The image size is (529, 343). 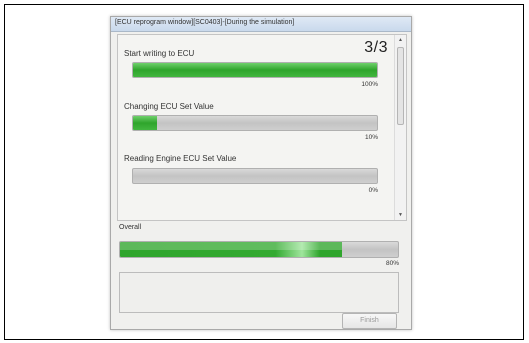 I want to click on vertical-scrollbar: ▲ ▼, so click(x=400, y=127).